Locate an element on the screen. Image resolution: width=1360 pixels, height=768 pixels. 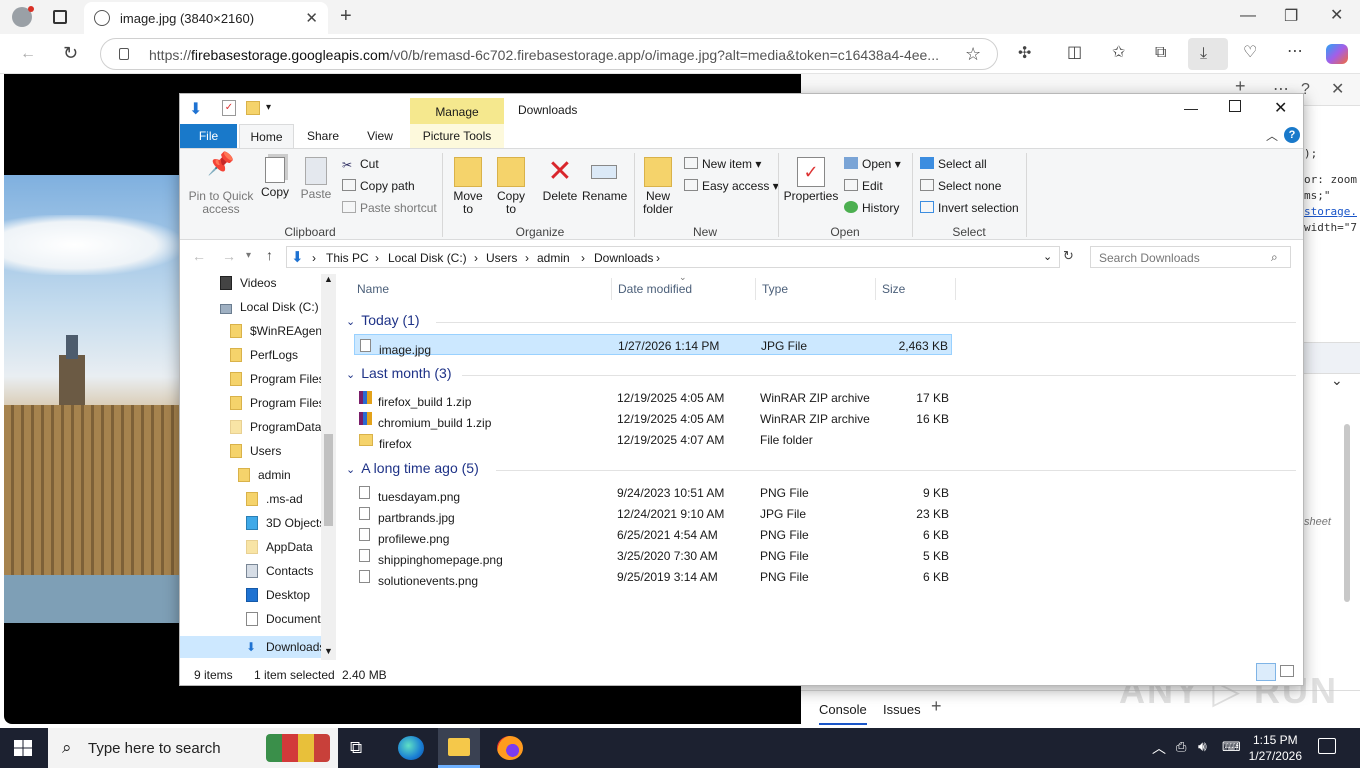
tab-home: Home is located at coordinates (266, 136).